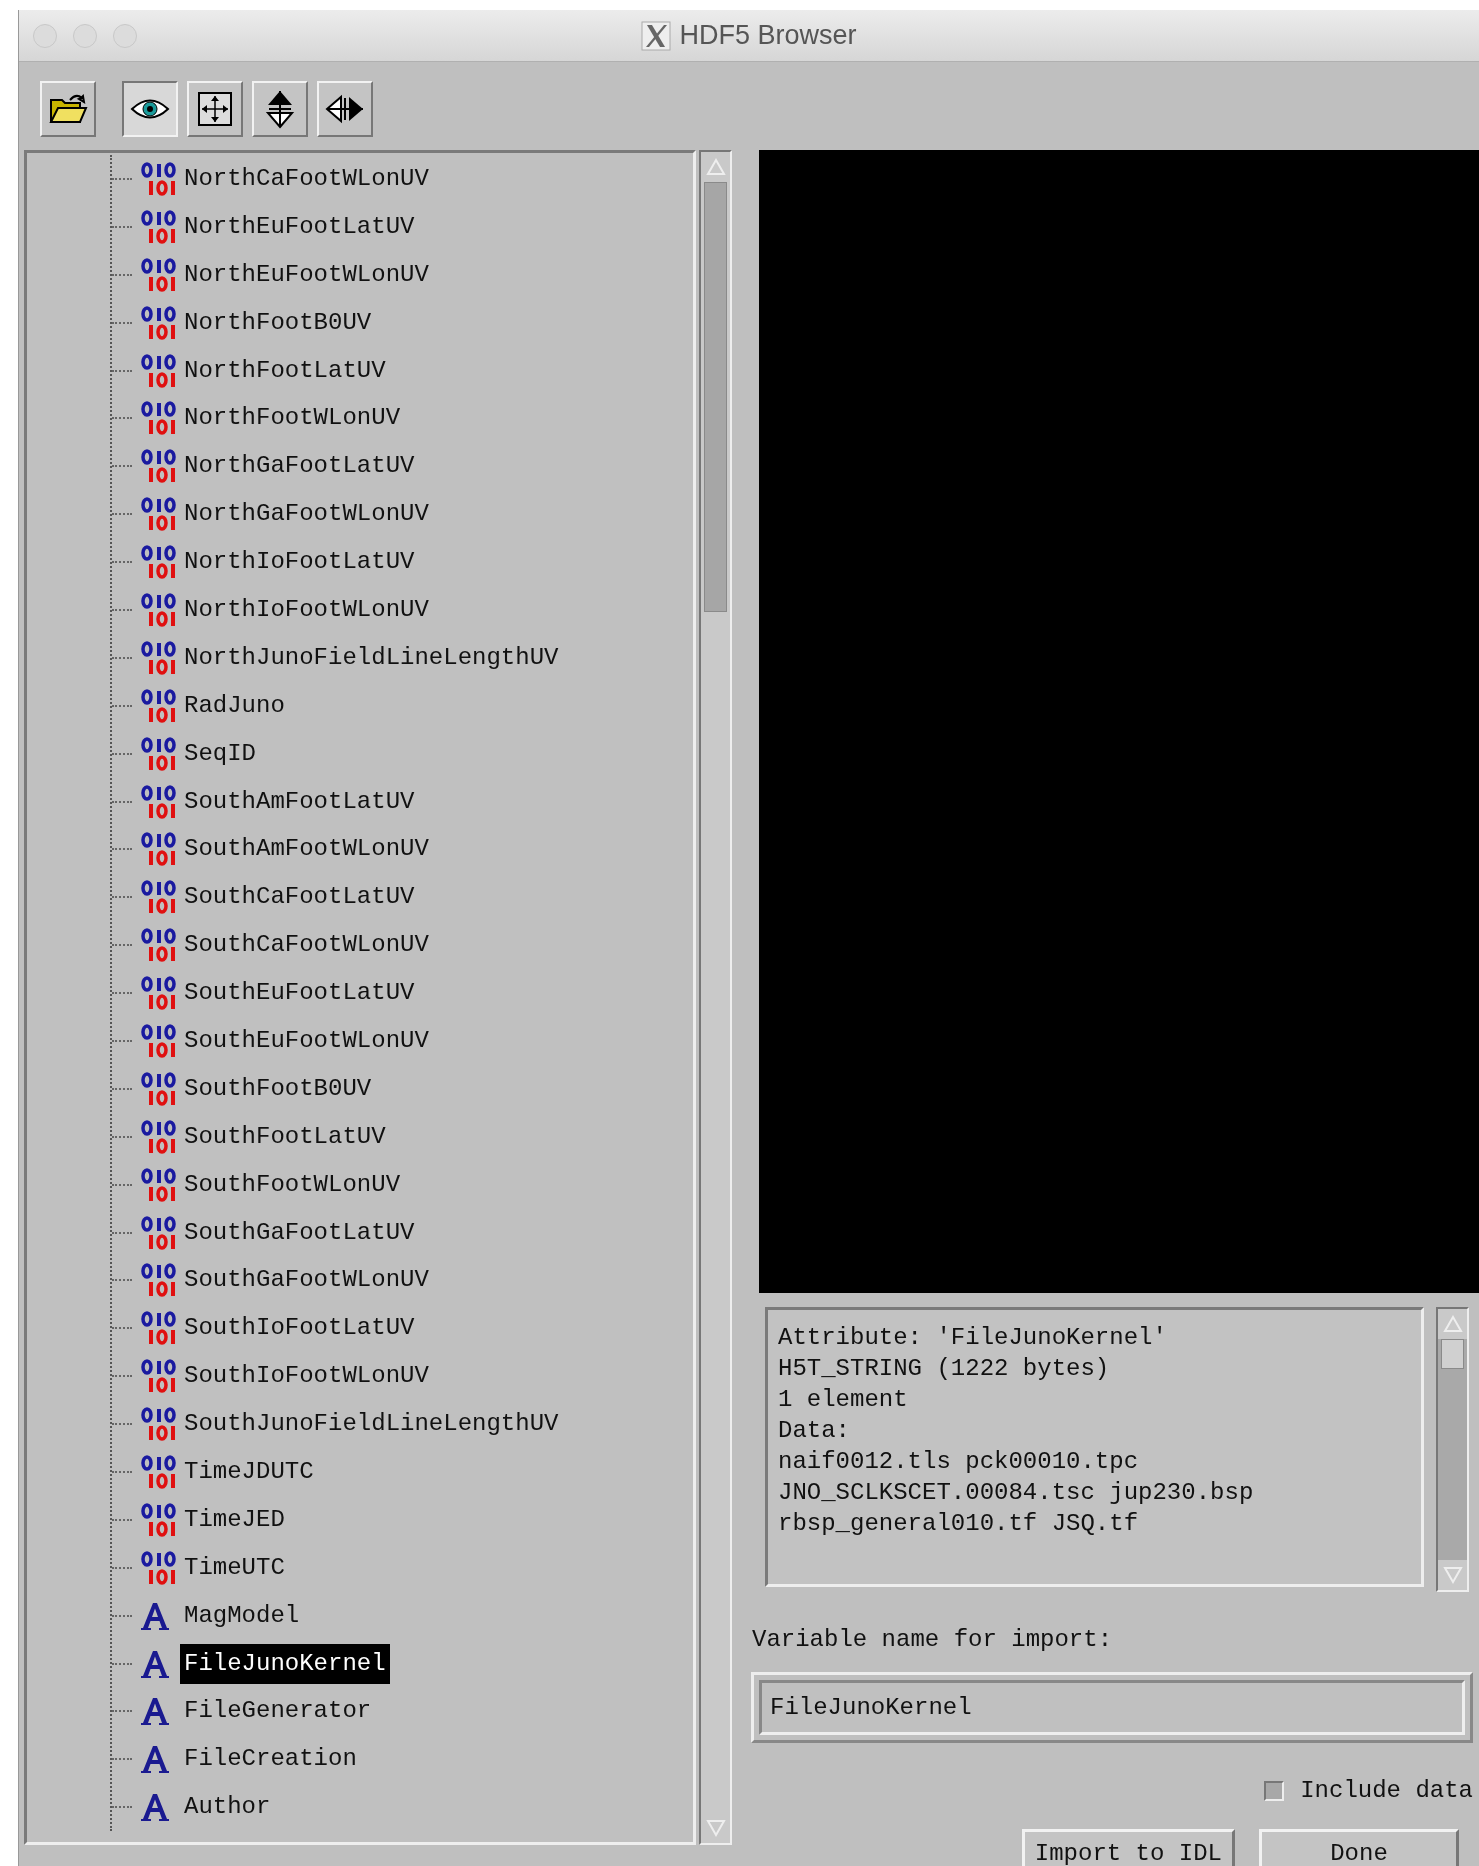 Image resolution: width=1479 pixels, height=1866 pixels. Describe the element at coordinates (299, 1328) in the screenshot. I see `tree-item: SouthIoFootLatUV` at that location.